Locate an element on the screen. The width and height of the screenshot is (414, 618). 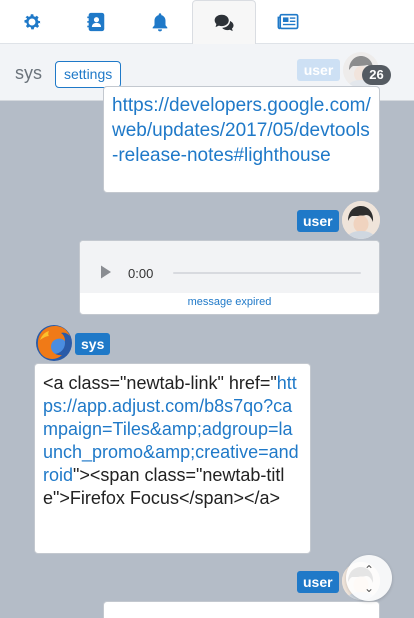
tab-settings is located at coordinates (32, 22).